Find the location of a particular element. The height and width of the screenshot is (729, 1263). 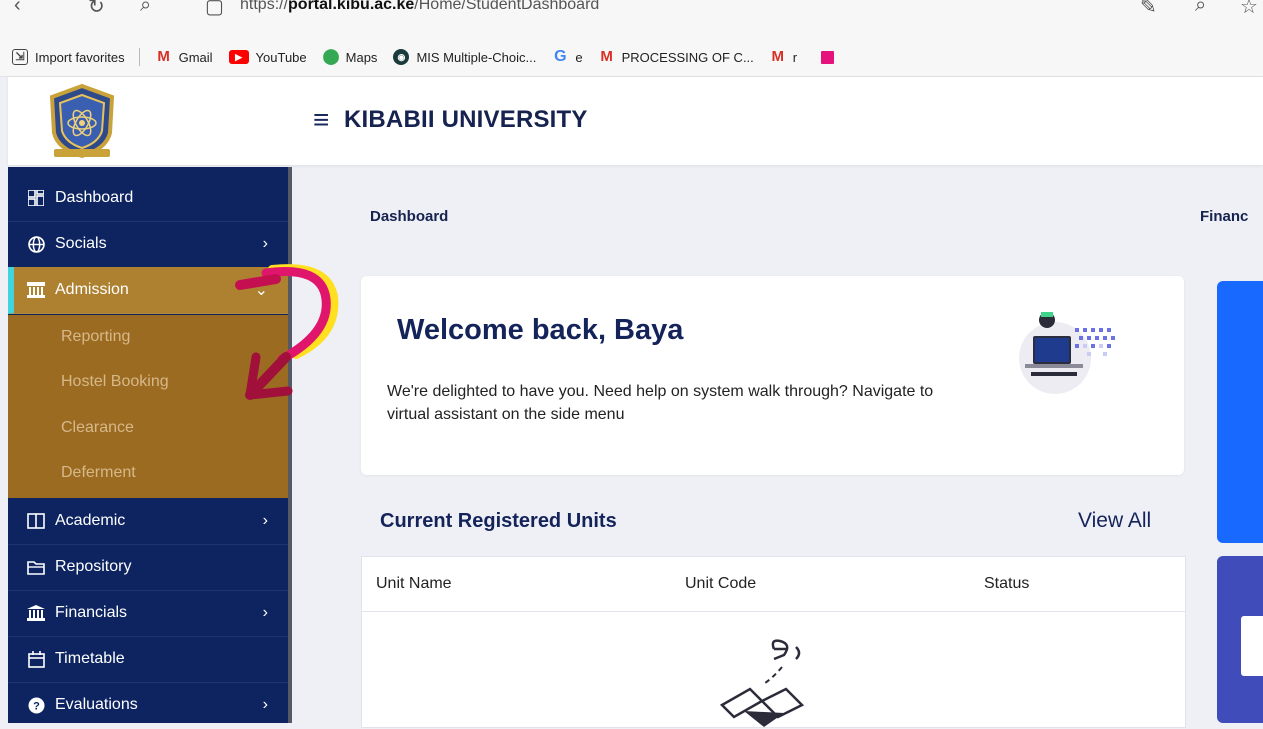

calendar-icon is located at coordinates (36, 659).